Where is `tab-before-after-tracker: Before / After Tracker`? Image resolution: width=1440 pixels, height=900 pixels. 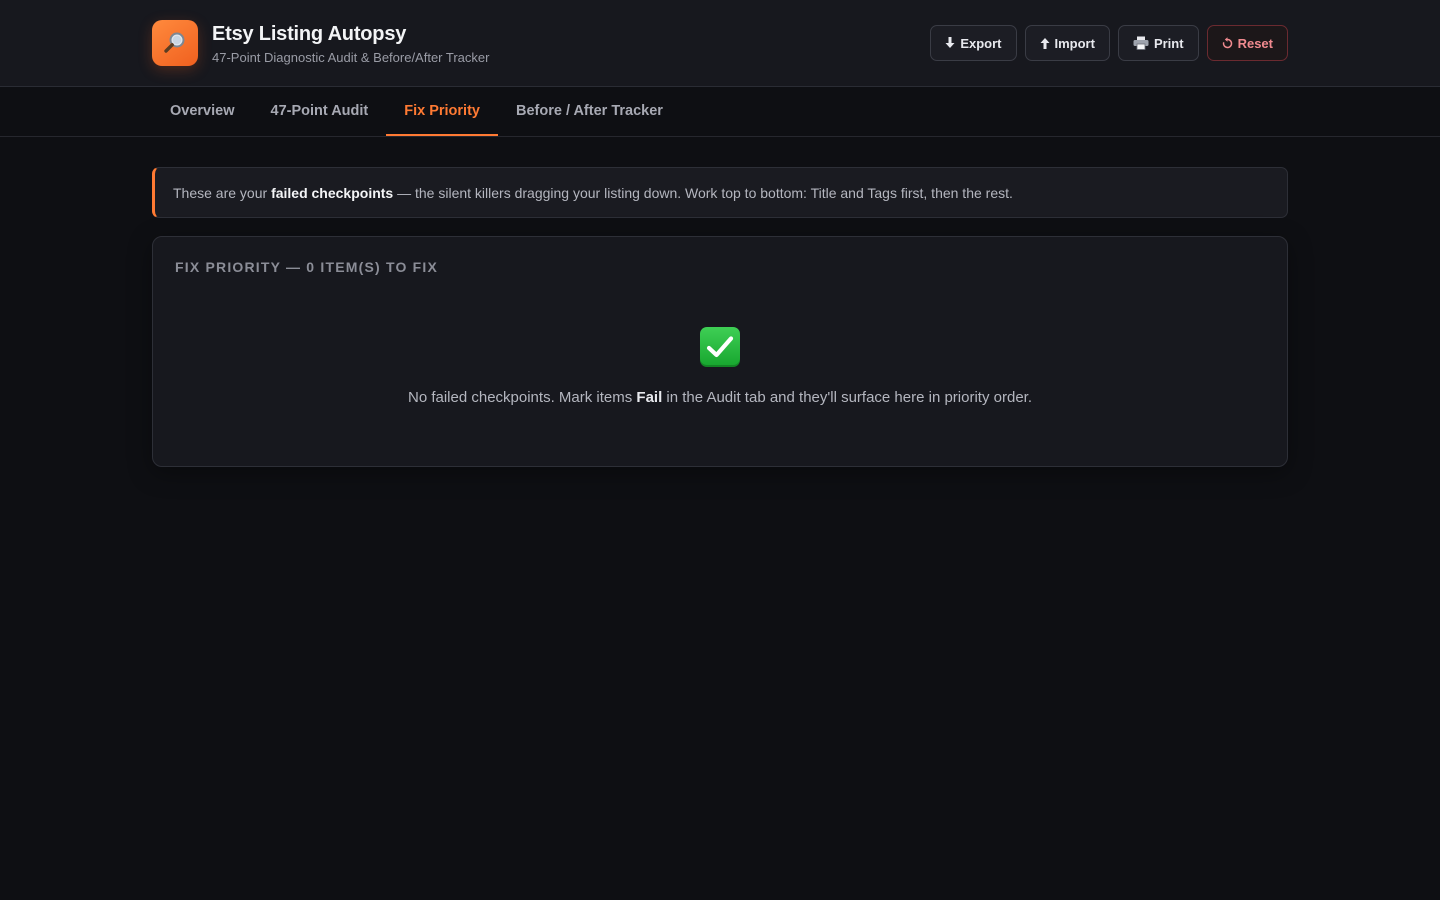
tab-before-after-tracker: Before / After Tracker is located at coordinates (589, 111).